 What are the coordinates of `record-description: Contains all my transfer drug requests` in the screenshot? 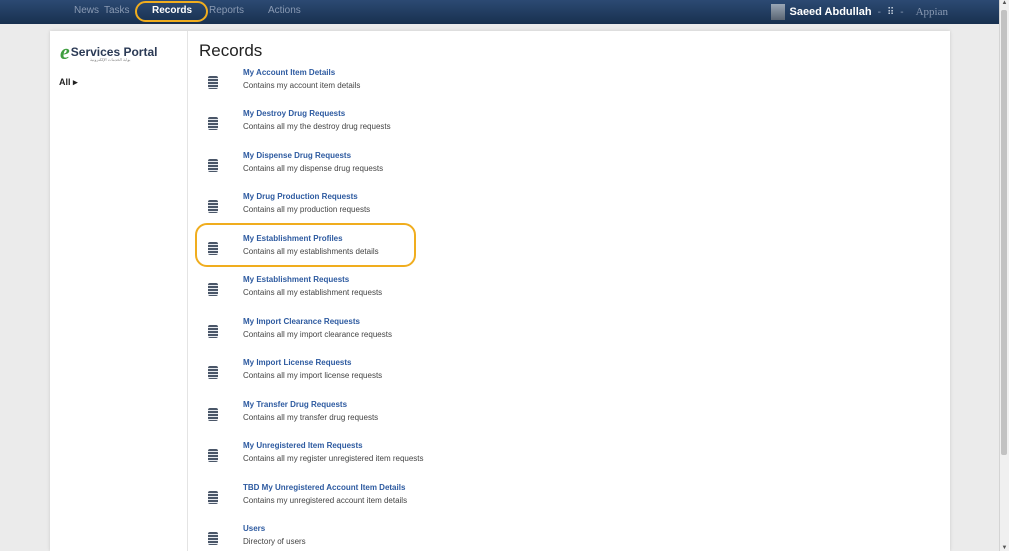 It's located at (311, 417).